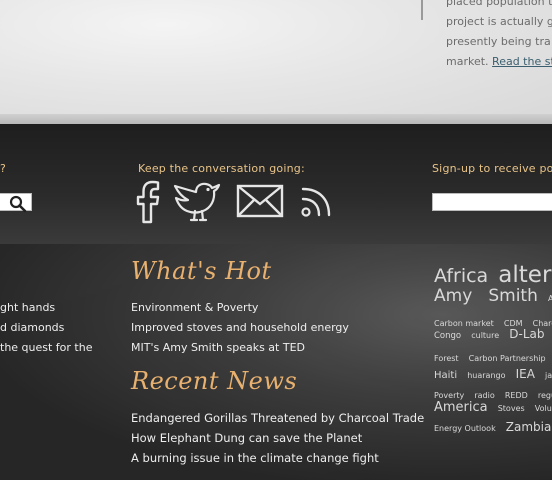 The width and height of the screenshot is (552, 480). I want to click on tag-link: Smith, so click(513, 296).